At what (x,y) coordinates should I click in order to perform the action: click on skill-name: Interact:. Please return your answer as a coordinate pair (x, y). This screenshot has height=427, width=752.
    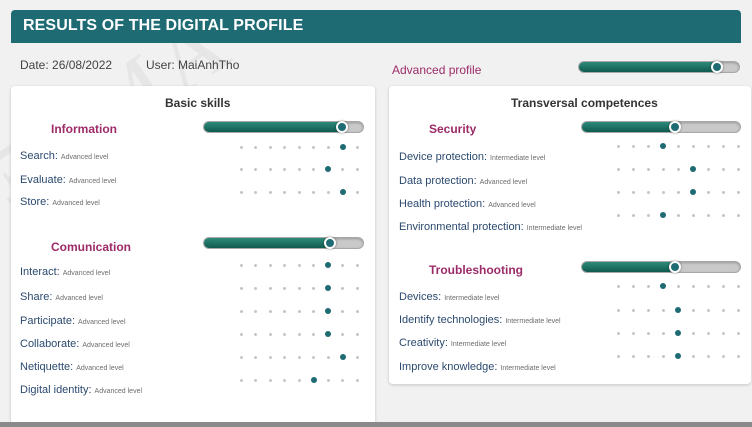
    Looking at the image, I should click on (40, 272).